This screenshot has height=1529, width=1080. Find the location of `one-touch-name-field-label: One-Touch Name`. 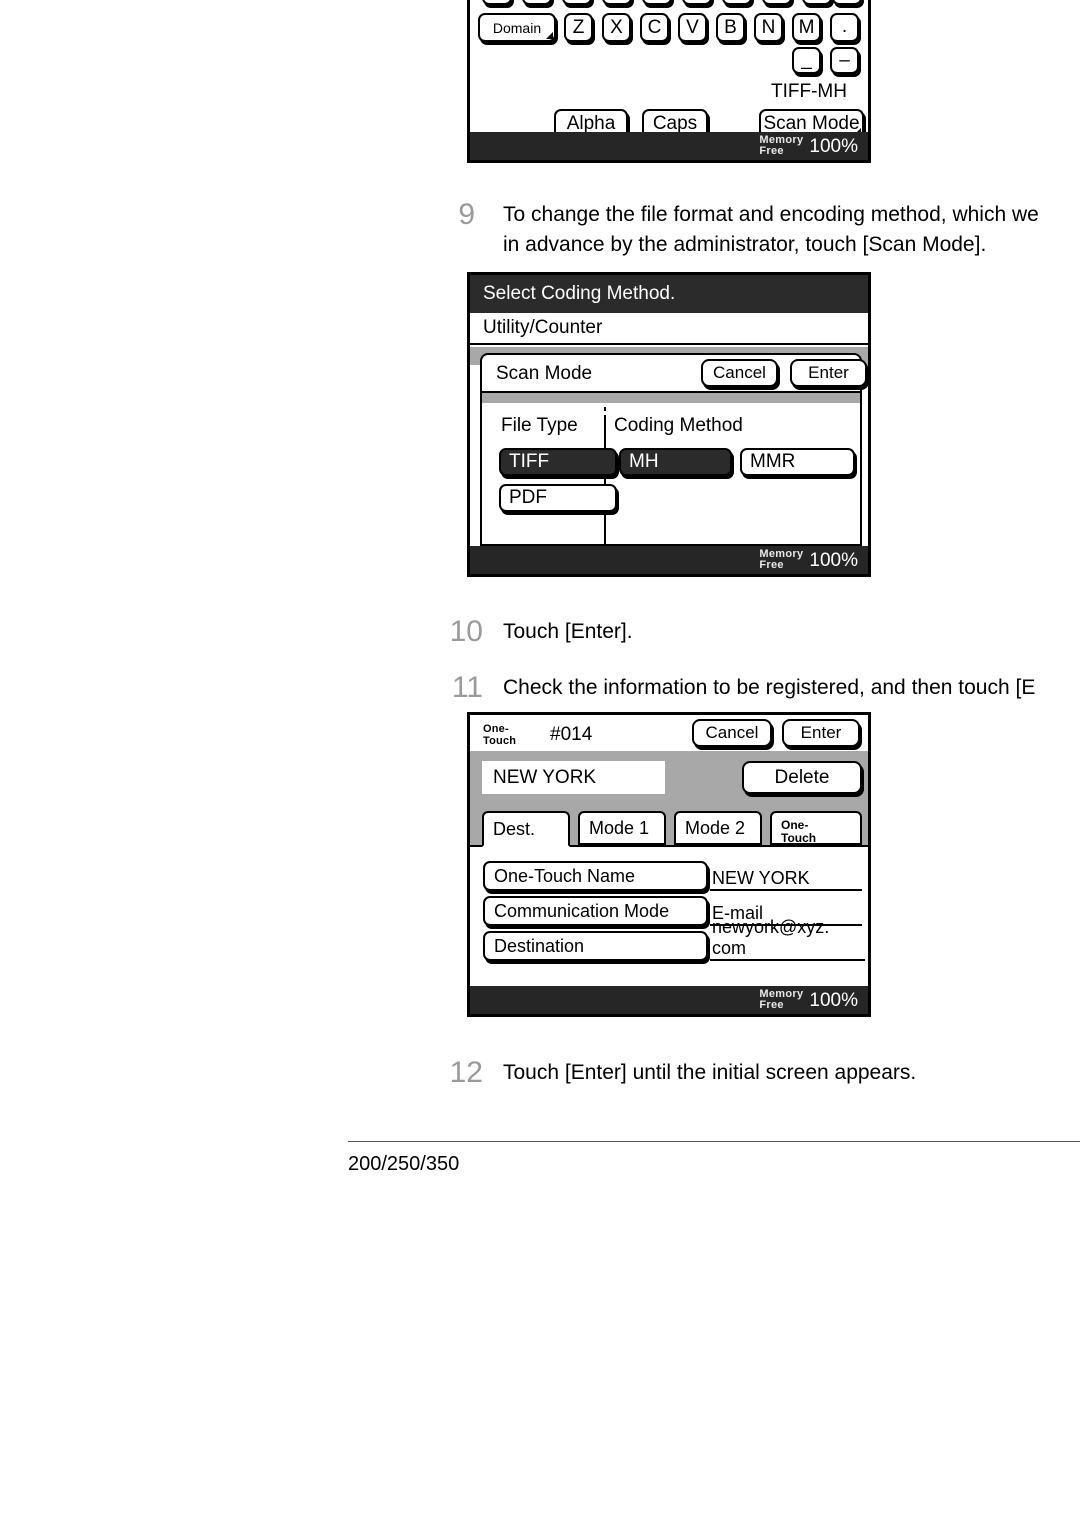

one-touch-name-field-label: One-Touch Name is located at coordinates (565, 875).